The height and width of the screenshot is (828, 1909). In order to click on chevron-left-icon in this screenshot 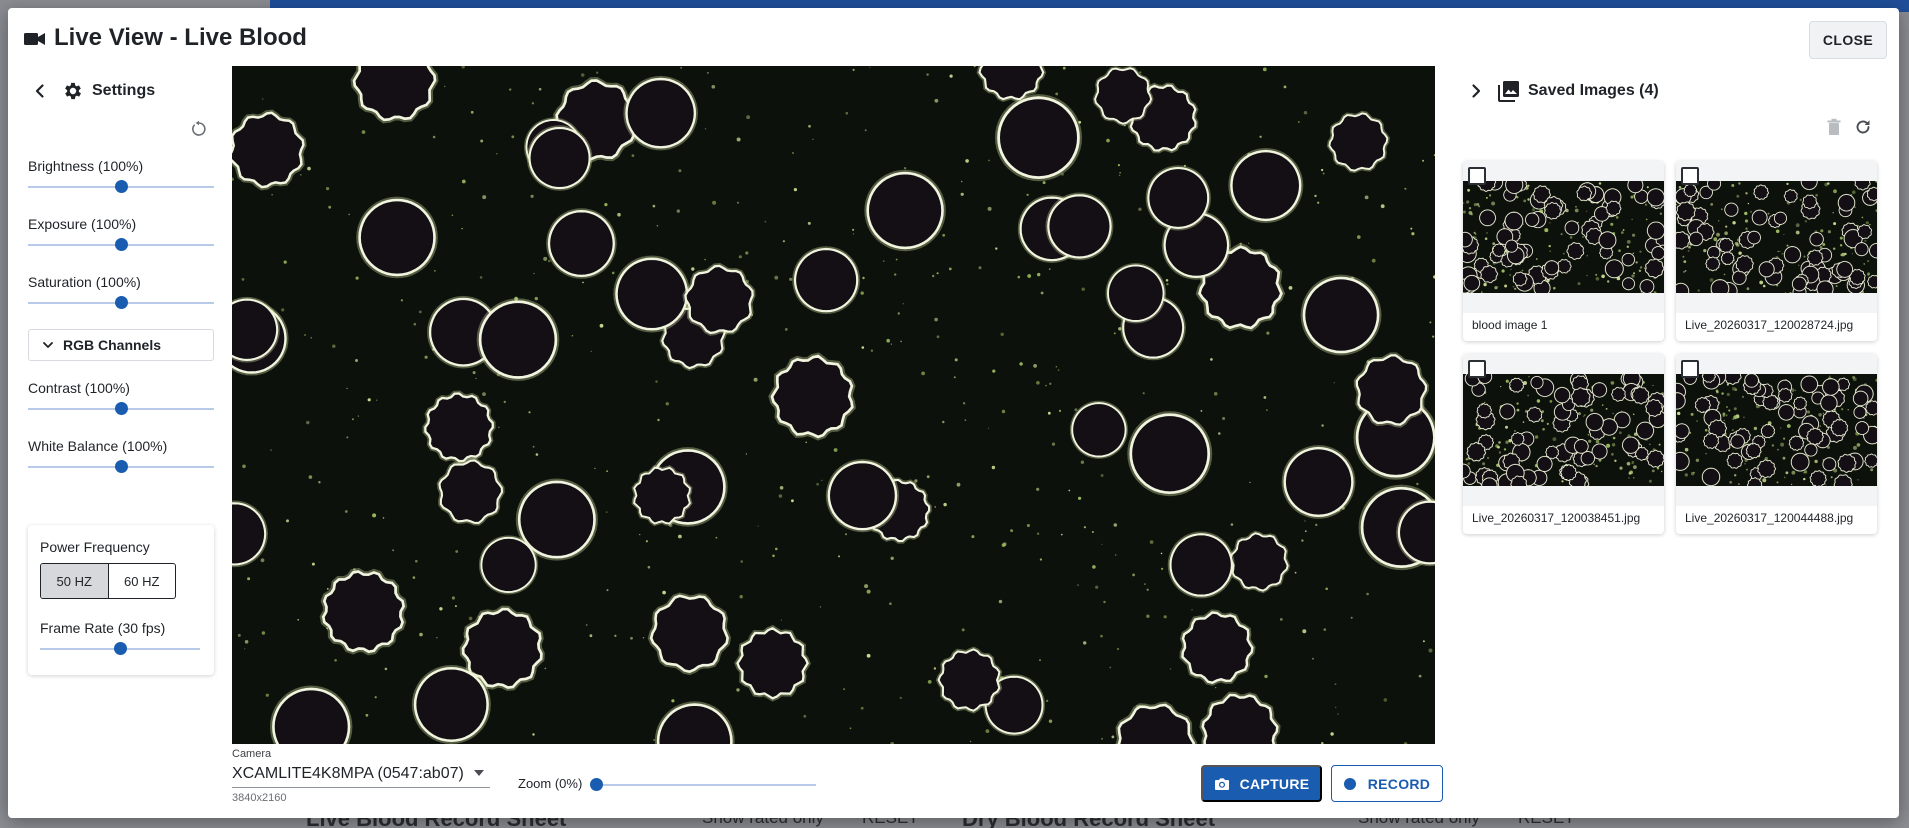, I will do `click(40, 91)`.